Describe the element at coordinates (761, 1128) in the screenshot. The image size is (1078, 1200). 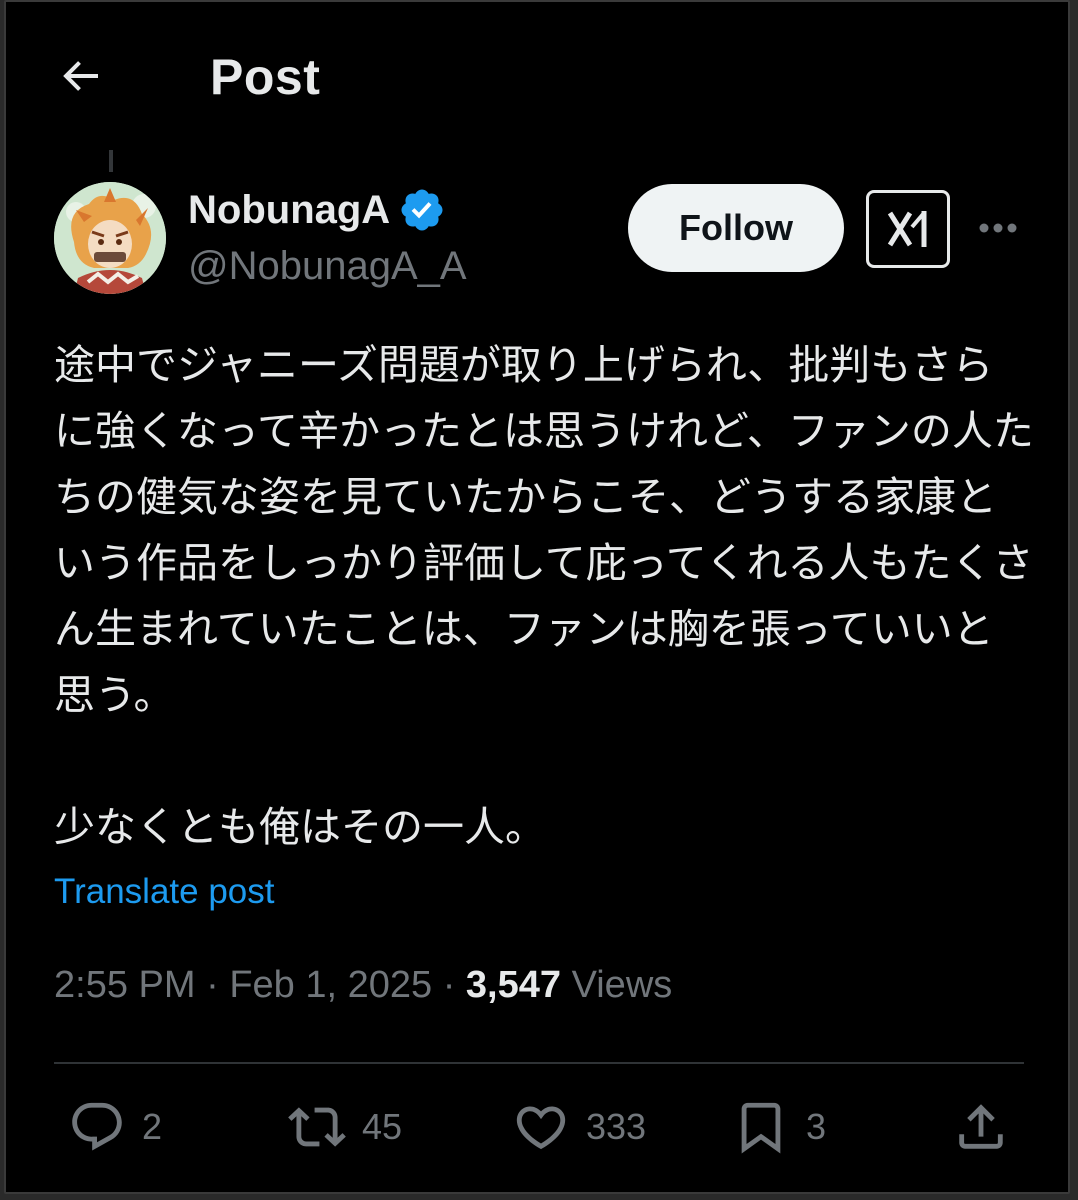
I see `bookmark-icon` at that location.